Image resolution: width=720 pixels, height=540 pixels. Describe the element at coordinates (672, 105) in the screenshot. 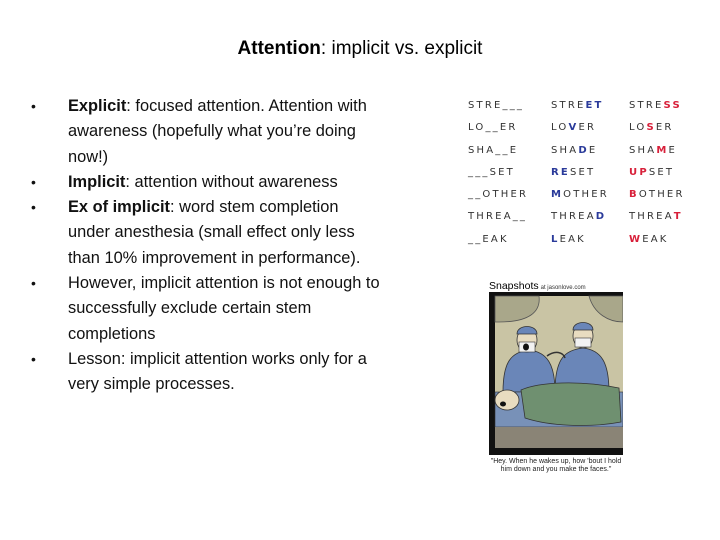

I see `highlighted-letters: SS` at that location.